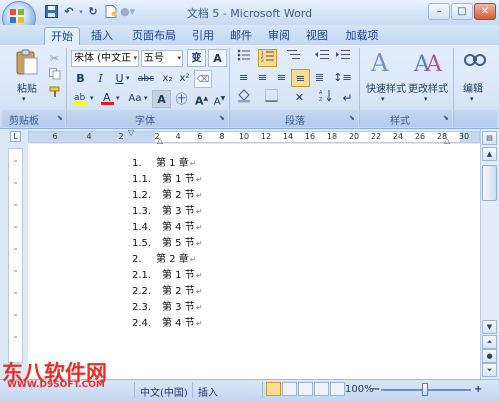 The height and width of the screenshot is (402, 499). What do you see at coordinates (102, 36) in the screenshot?
I see `tab-insert: 插入` at bounding box center [102, 36].